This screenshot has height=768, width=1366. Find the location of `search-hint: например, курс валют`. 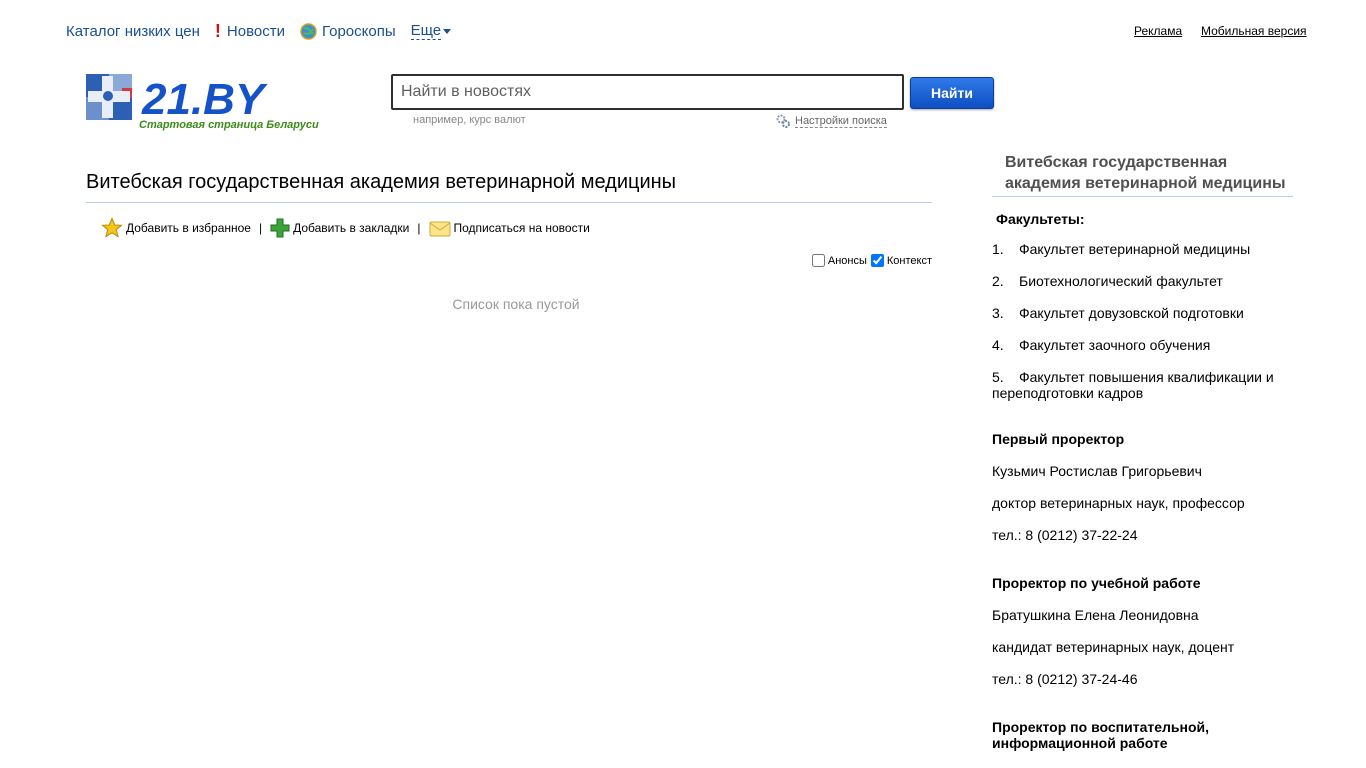

search-hint: например, курс валют is located at coordinates (469, 120).